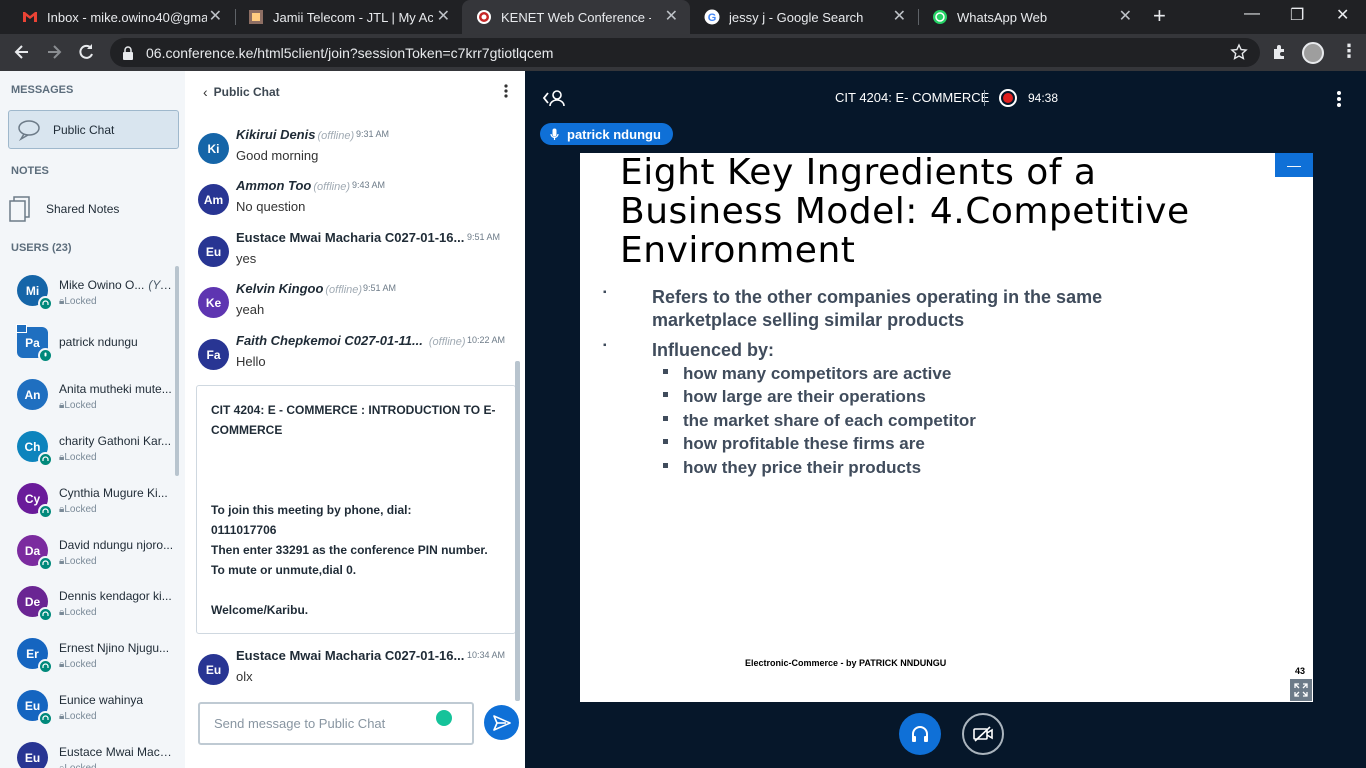 The width and height of the screenshot is (1366, 768). I want to click on message-time: 9:31 AM, so click(373, 134).